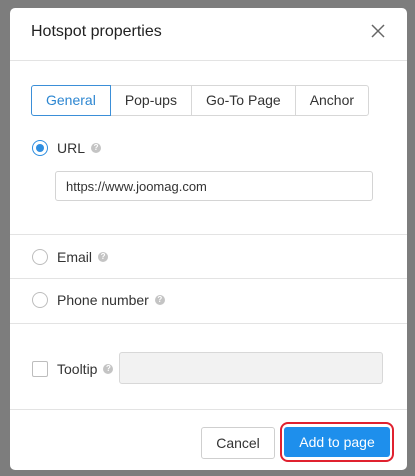  Describe the element at coordinates (150, 100) in the screenshot. I see `tab-pop-ups: Pop-ups` at that location.